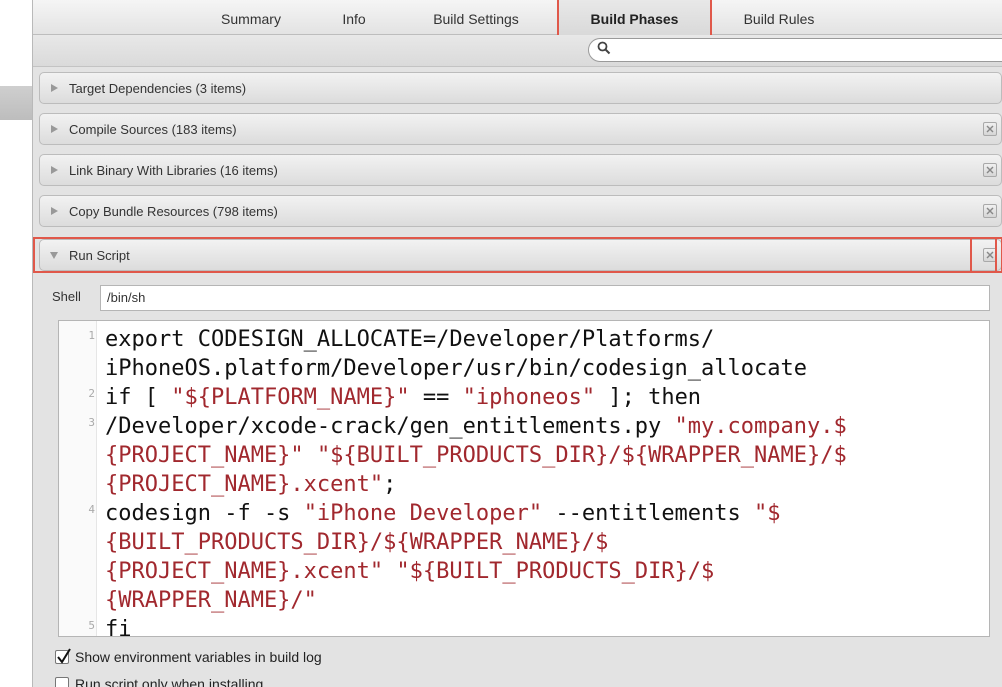 Image resolution: width=1002 pixels, height=687 pixels. What do you see at coordinates (604, 48) in the screenshot?
I see `magnifier-icon` at bounding box center [604, 48].